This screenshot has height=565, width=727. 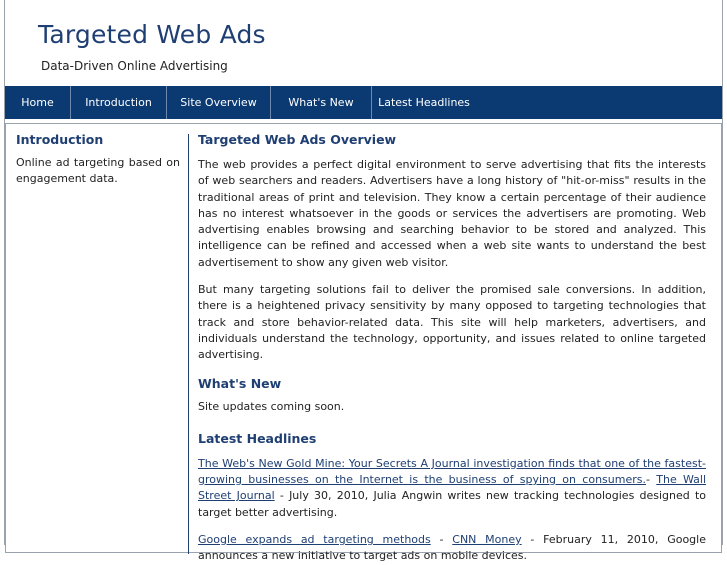 I want to click on whats-new-heading: What's New, so click(x=240, y=383).